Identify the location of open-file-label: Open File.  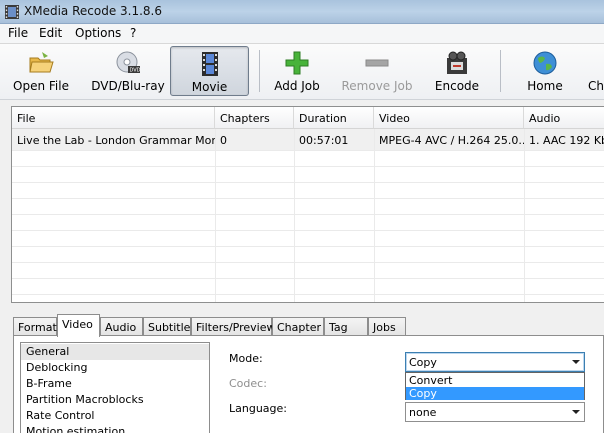
(41, 86).